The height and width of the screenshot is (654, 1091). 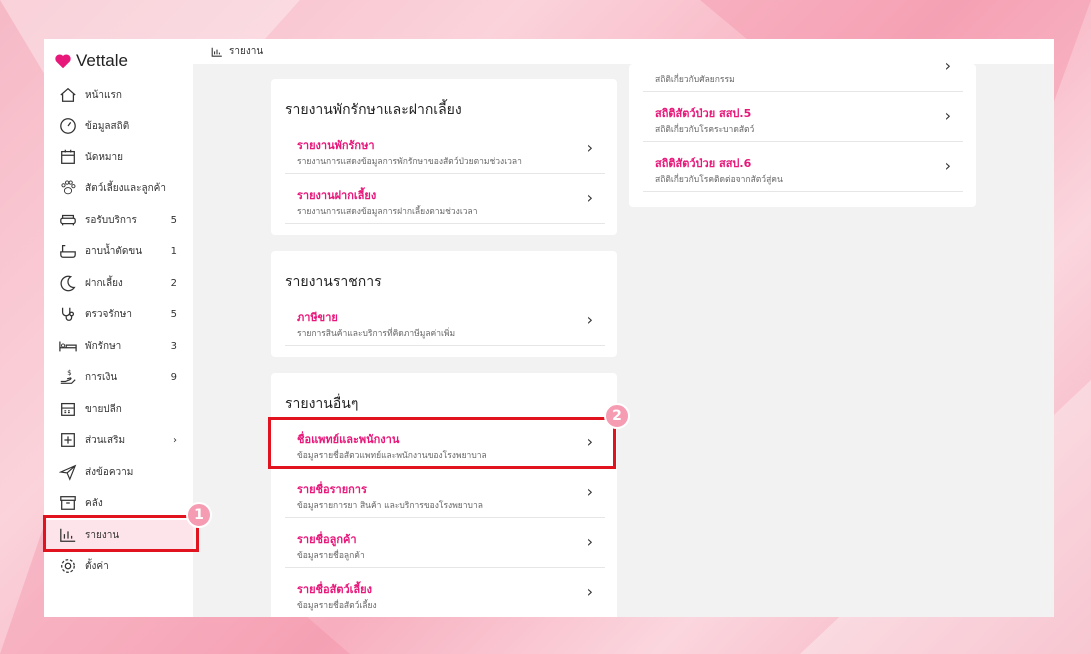 I want to click on sidebar-item-settings: ตั้งค่า, so click(x=118, y=566).